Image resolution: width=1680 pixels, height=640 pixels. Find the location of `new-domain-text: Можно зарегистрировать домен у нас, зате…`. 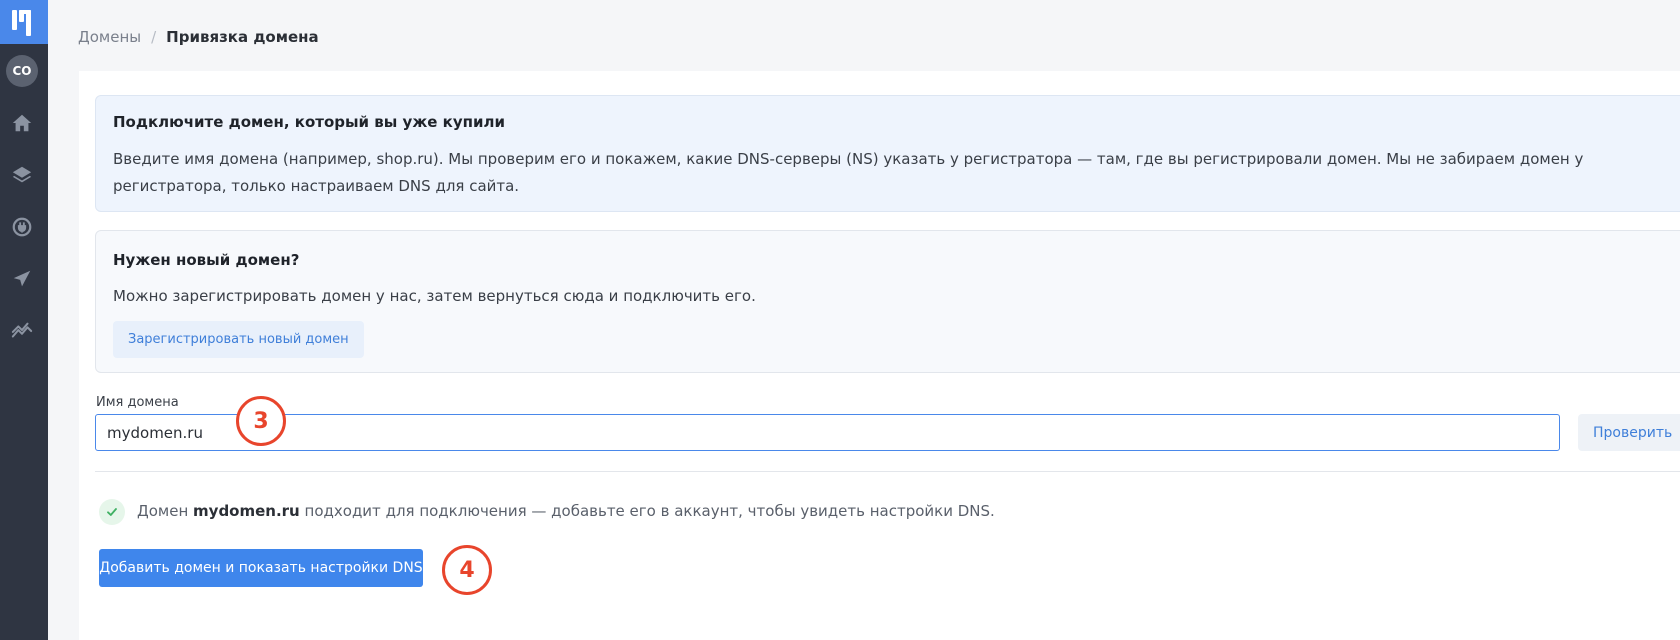

new-domain-text: Можно зарегистрировать домен у нас, зате… is located at coordinates (434, 296).